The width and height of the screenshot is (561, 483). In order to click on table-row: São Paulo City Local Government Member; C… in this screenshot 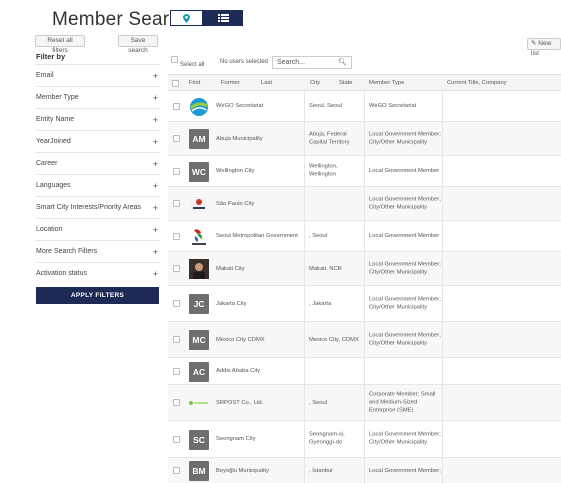, I will do `click(364, 204)`.